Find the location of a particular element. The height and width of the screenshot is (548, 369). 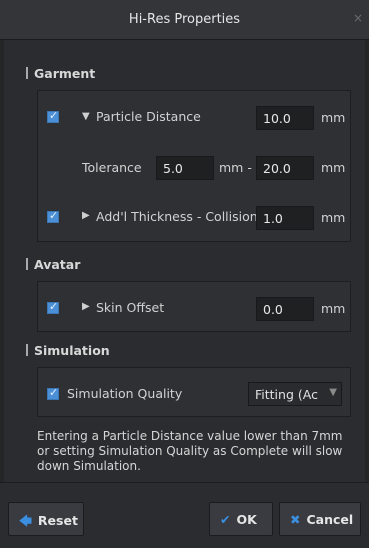

cancel-button-label: Cancel is located at coordinates (330, 519).